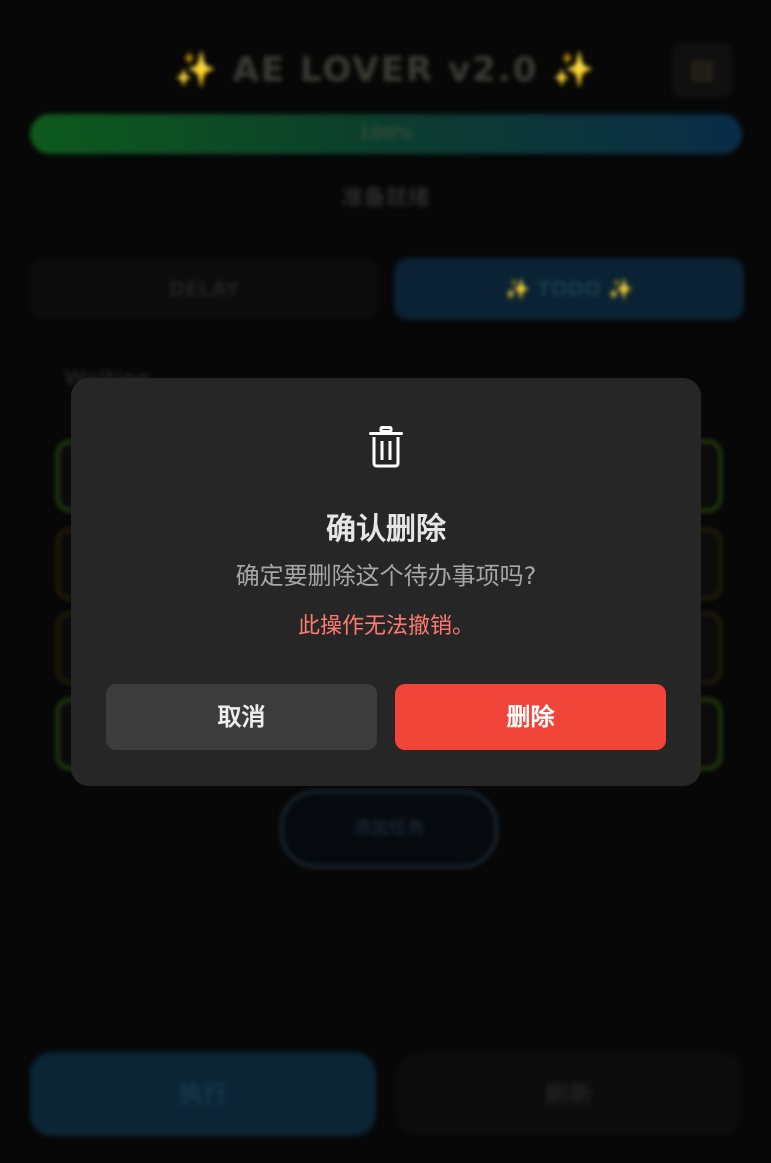 The image size is (771, 1163). What do you see at coordinates (385, 198) in the screenshot?
I see `status-text: 准备就绪` at bounding box center [385, 198].